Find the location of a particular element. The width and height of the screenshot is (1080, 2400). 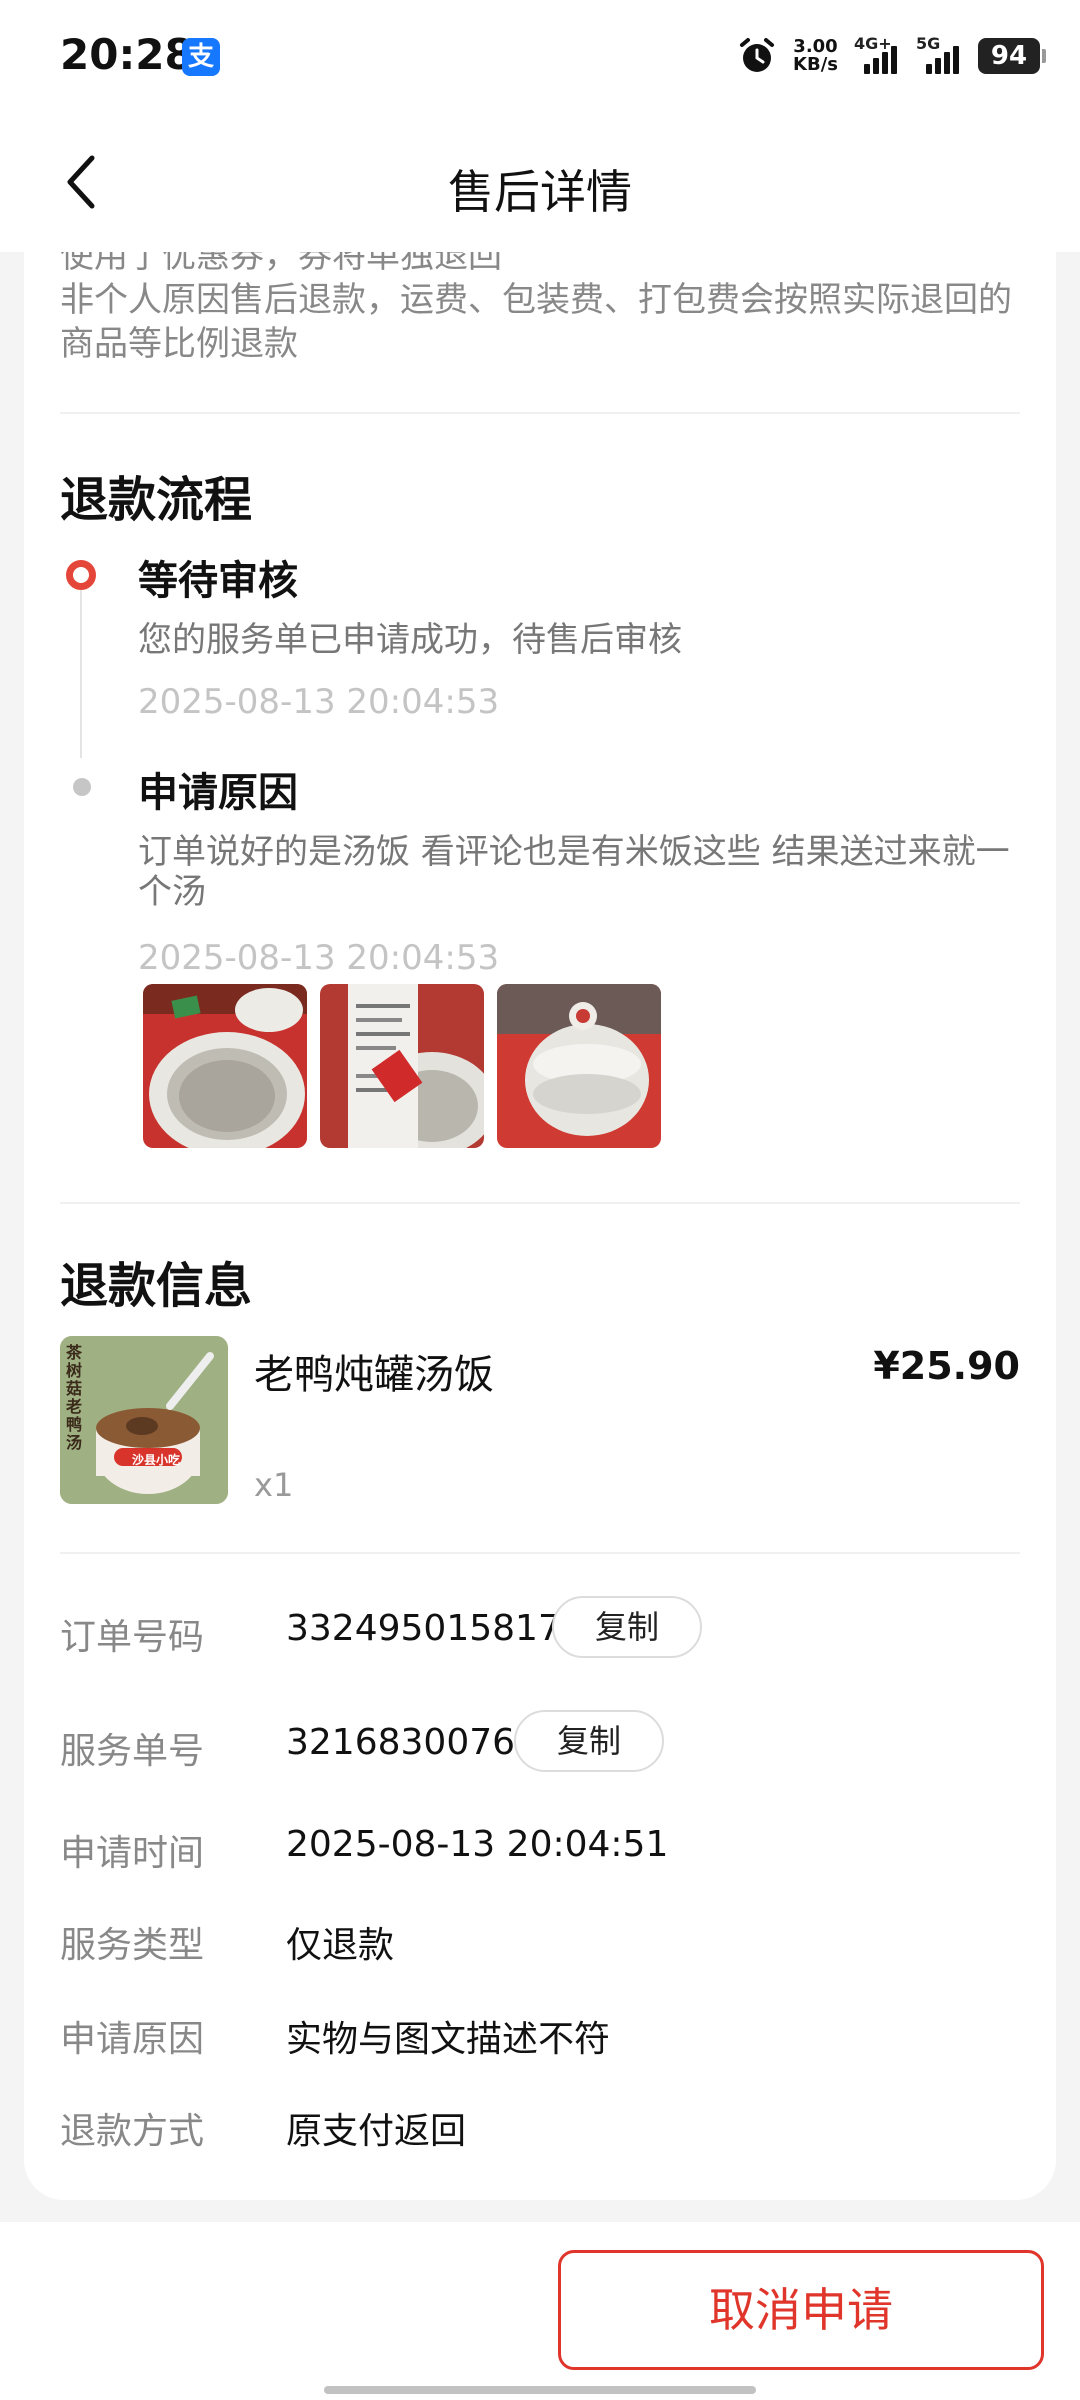

sim1-signal-icon: 4G+ is located at coordinates (877, 54).